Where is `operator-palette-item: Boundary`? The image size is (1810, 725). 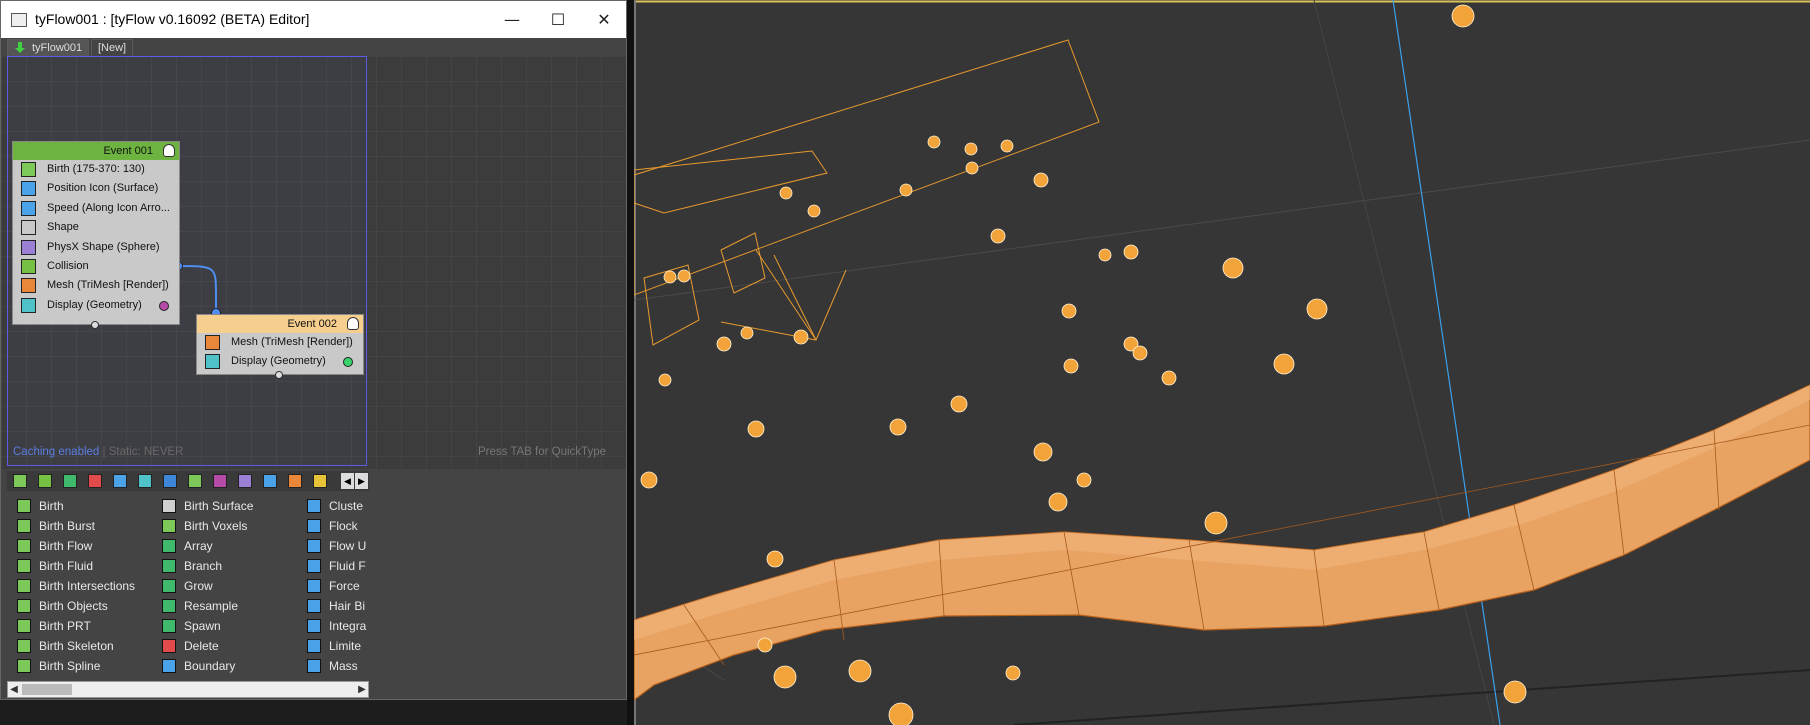 operator-palette-item: Boundary is located at coordinates (202, 666).